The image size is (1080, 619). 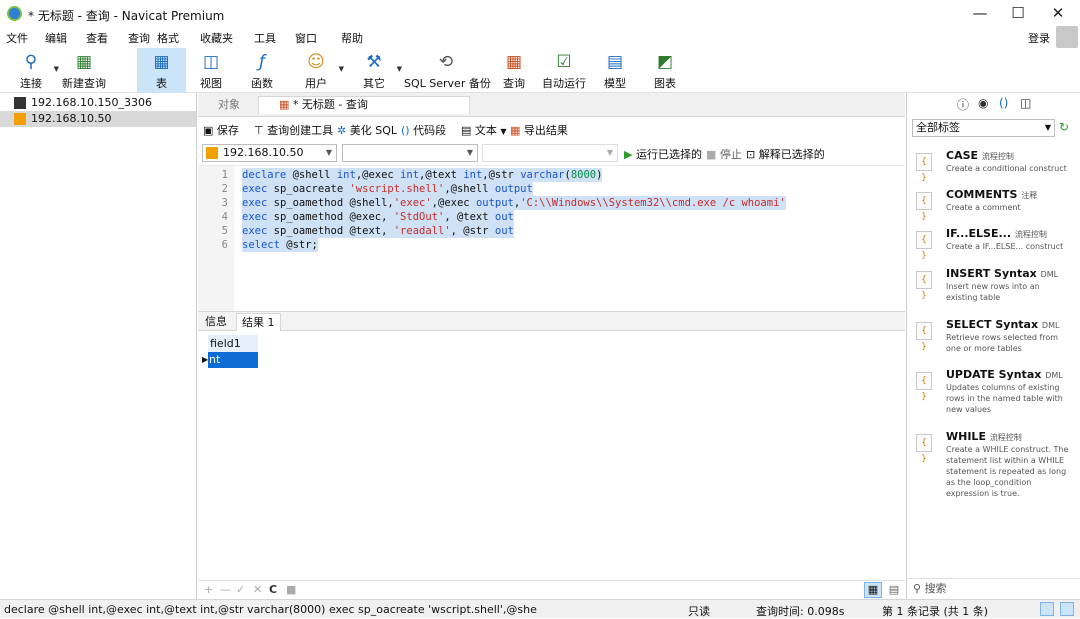 I want to click on mysql-connection-icon, so click(x=20, y=103).